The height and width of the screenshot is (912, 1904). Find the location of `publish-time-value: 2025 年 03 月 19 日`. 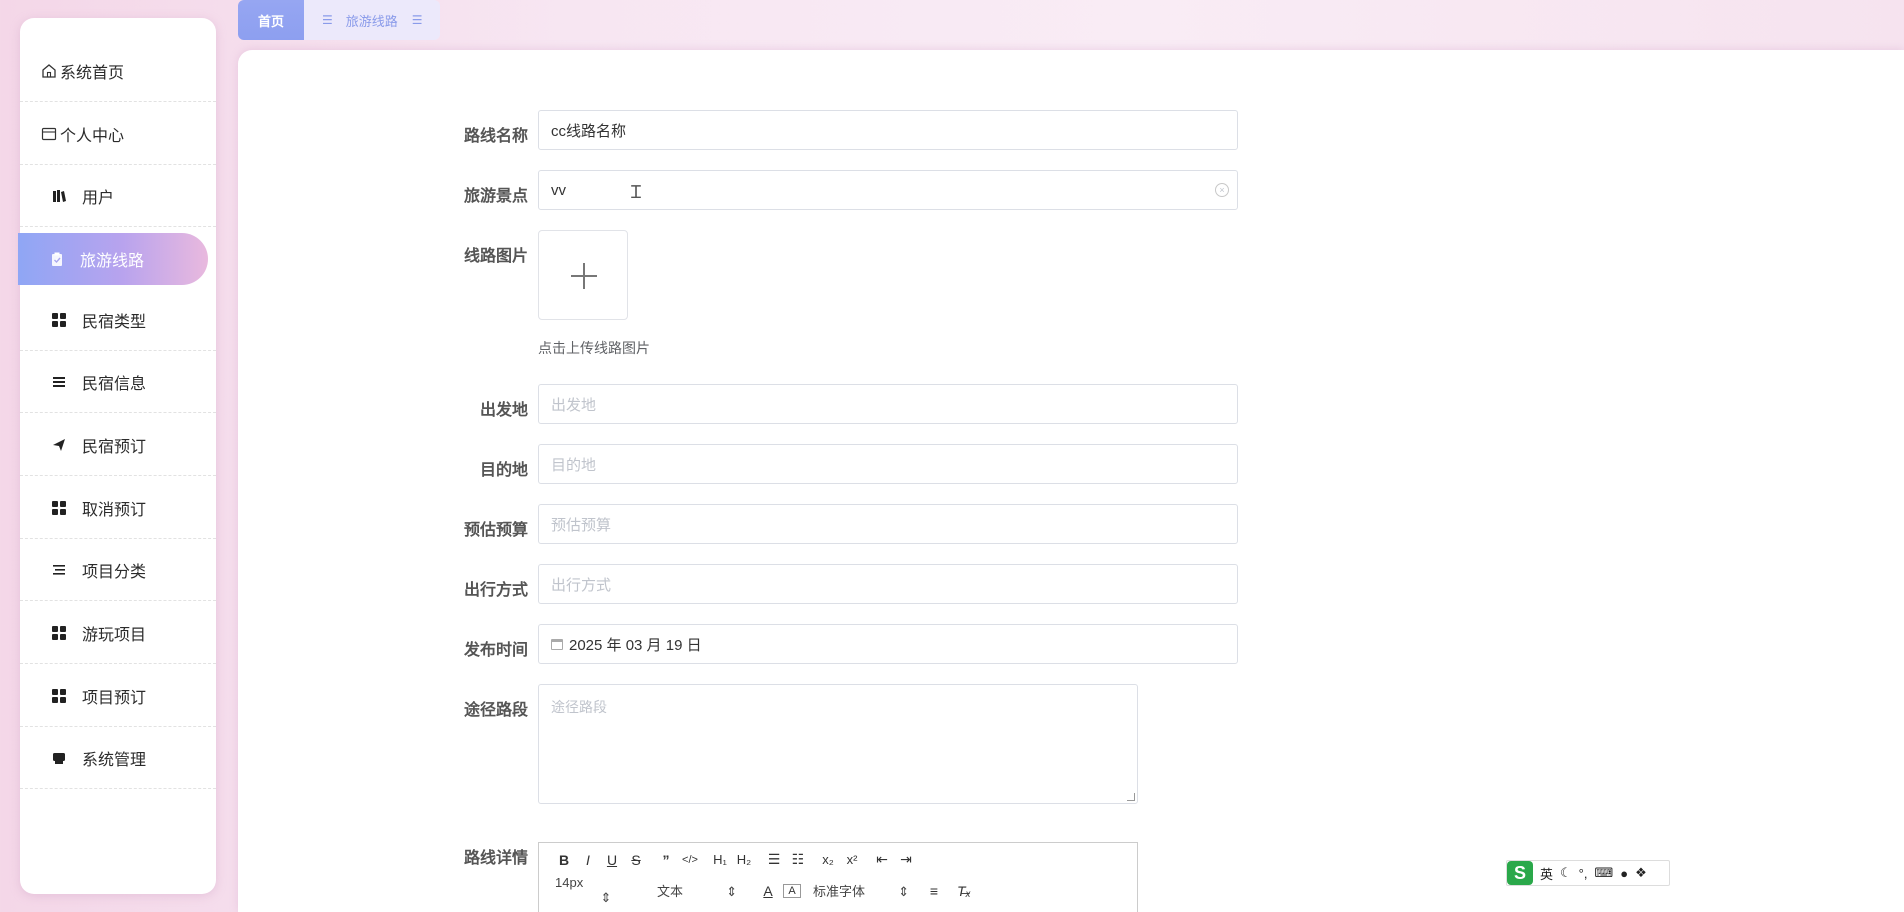

publish-time-value: 2025 年 03 月 19 日 is located at coordinates (635, 645).